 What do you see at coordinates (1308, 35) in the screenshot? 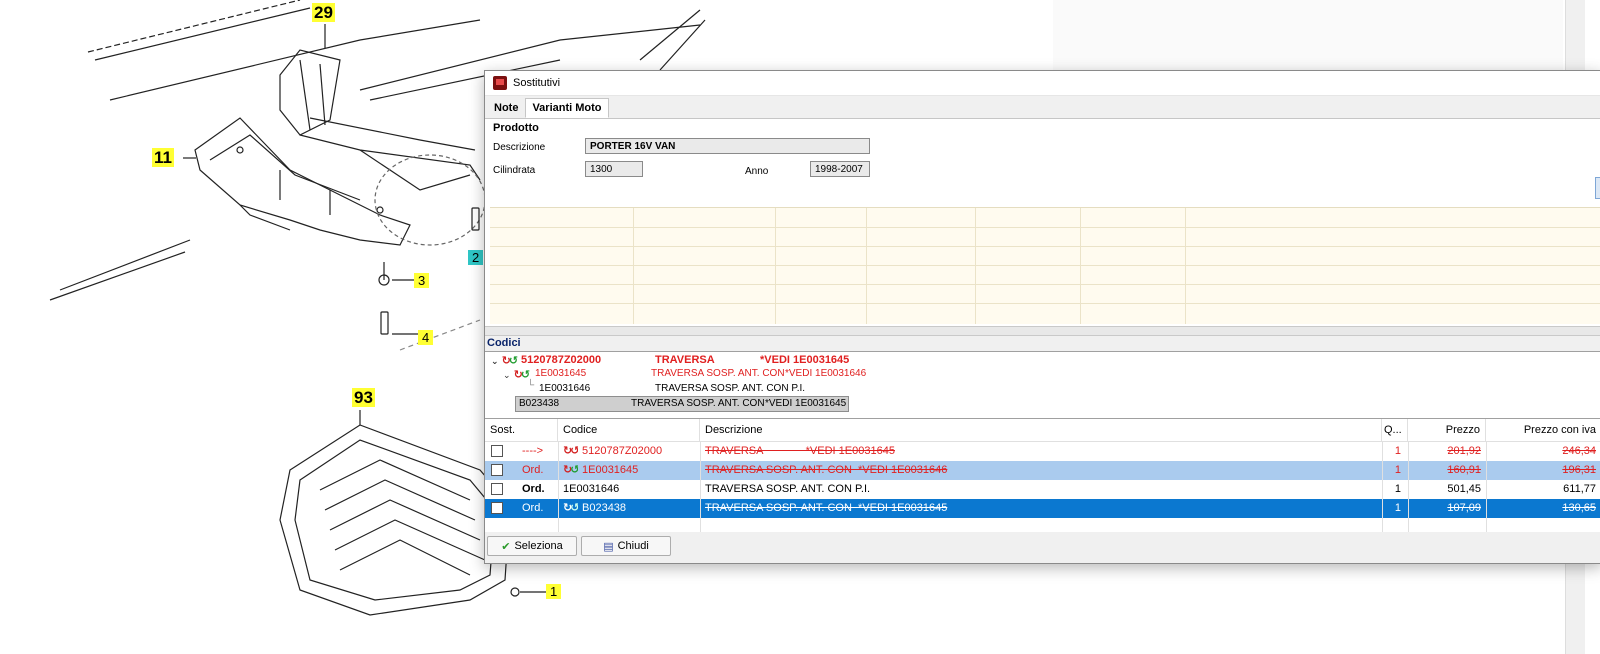
I see `background-panel` at bounding box center [1308, 35].